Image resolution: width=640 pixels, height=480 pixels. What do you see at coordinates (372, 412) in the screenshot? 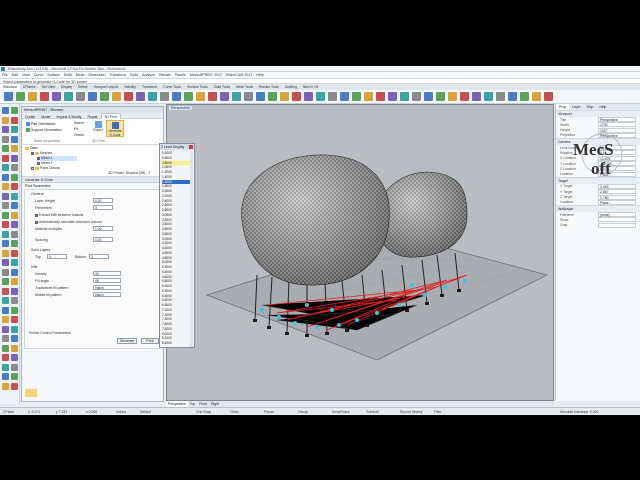
I see `status-toggle: Gumball` at bounding box center [372, 412].